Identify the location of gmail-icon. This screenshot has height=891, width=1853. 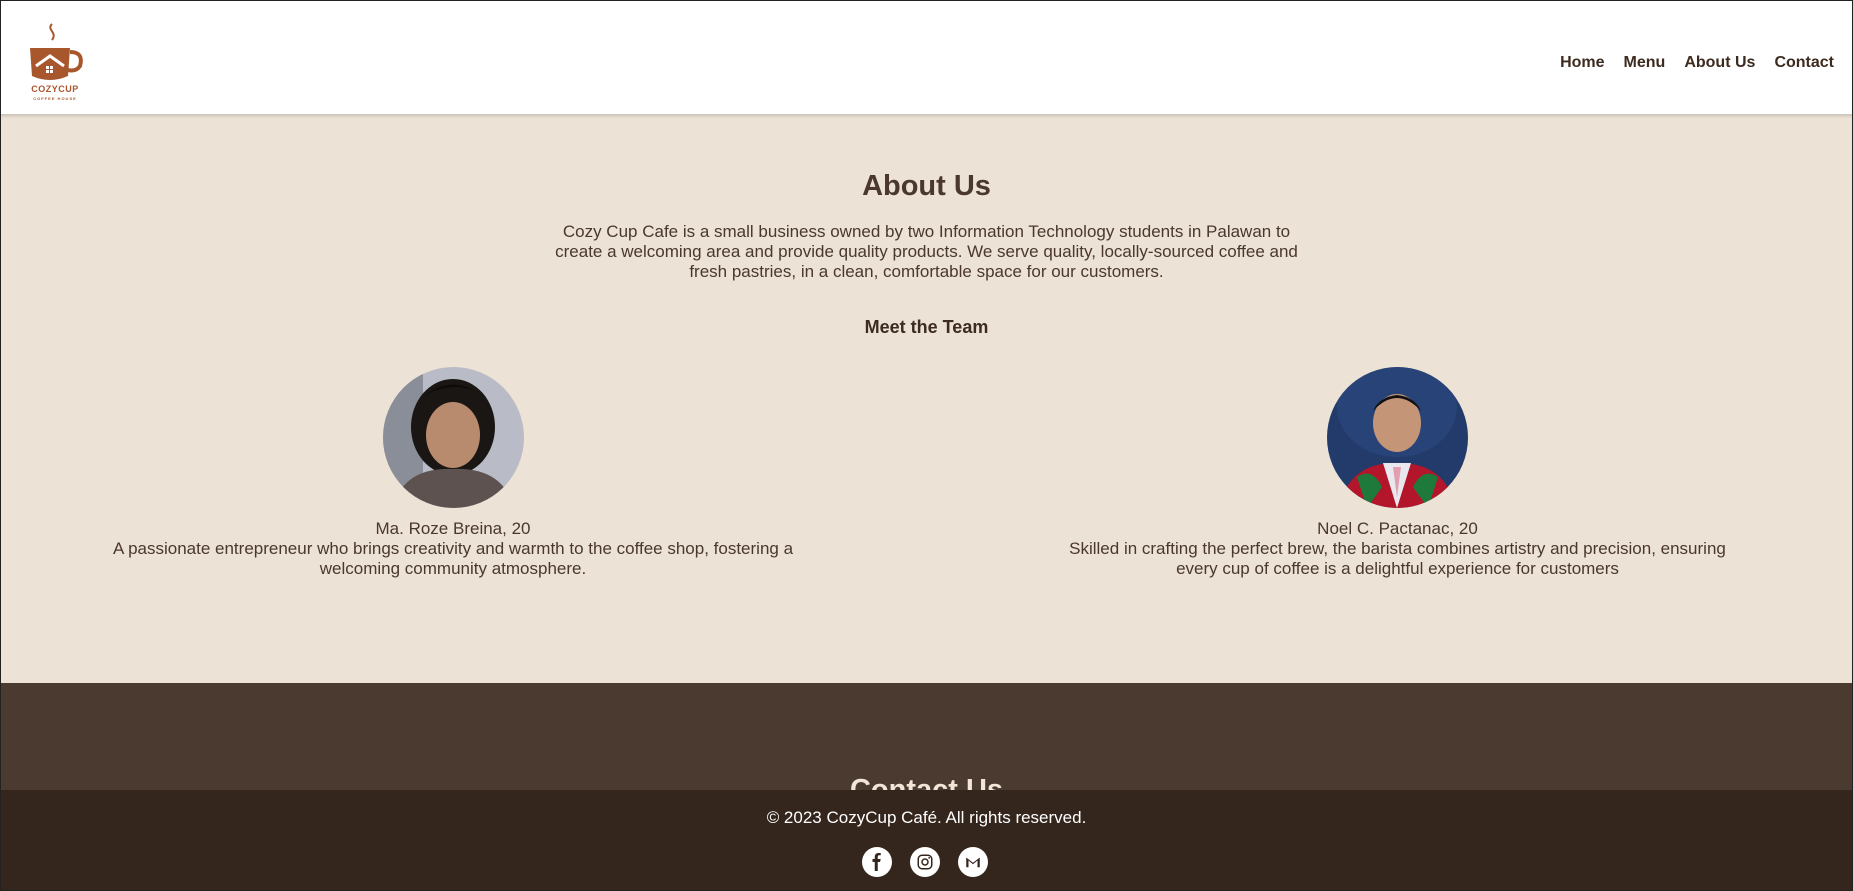
(973, 862).